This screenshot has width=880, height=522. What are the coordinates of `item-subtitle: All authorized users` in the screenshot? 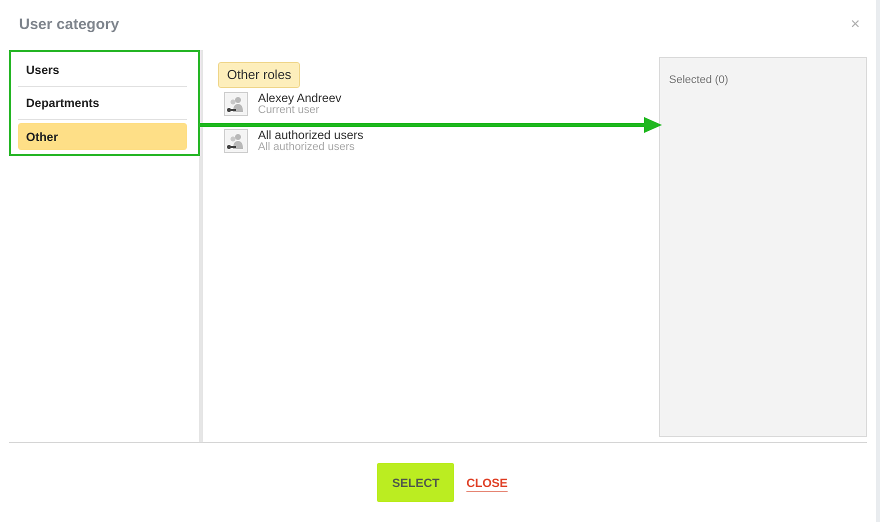 It's located at (307, 146).